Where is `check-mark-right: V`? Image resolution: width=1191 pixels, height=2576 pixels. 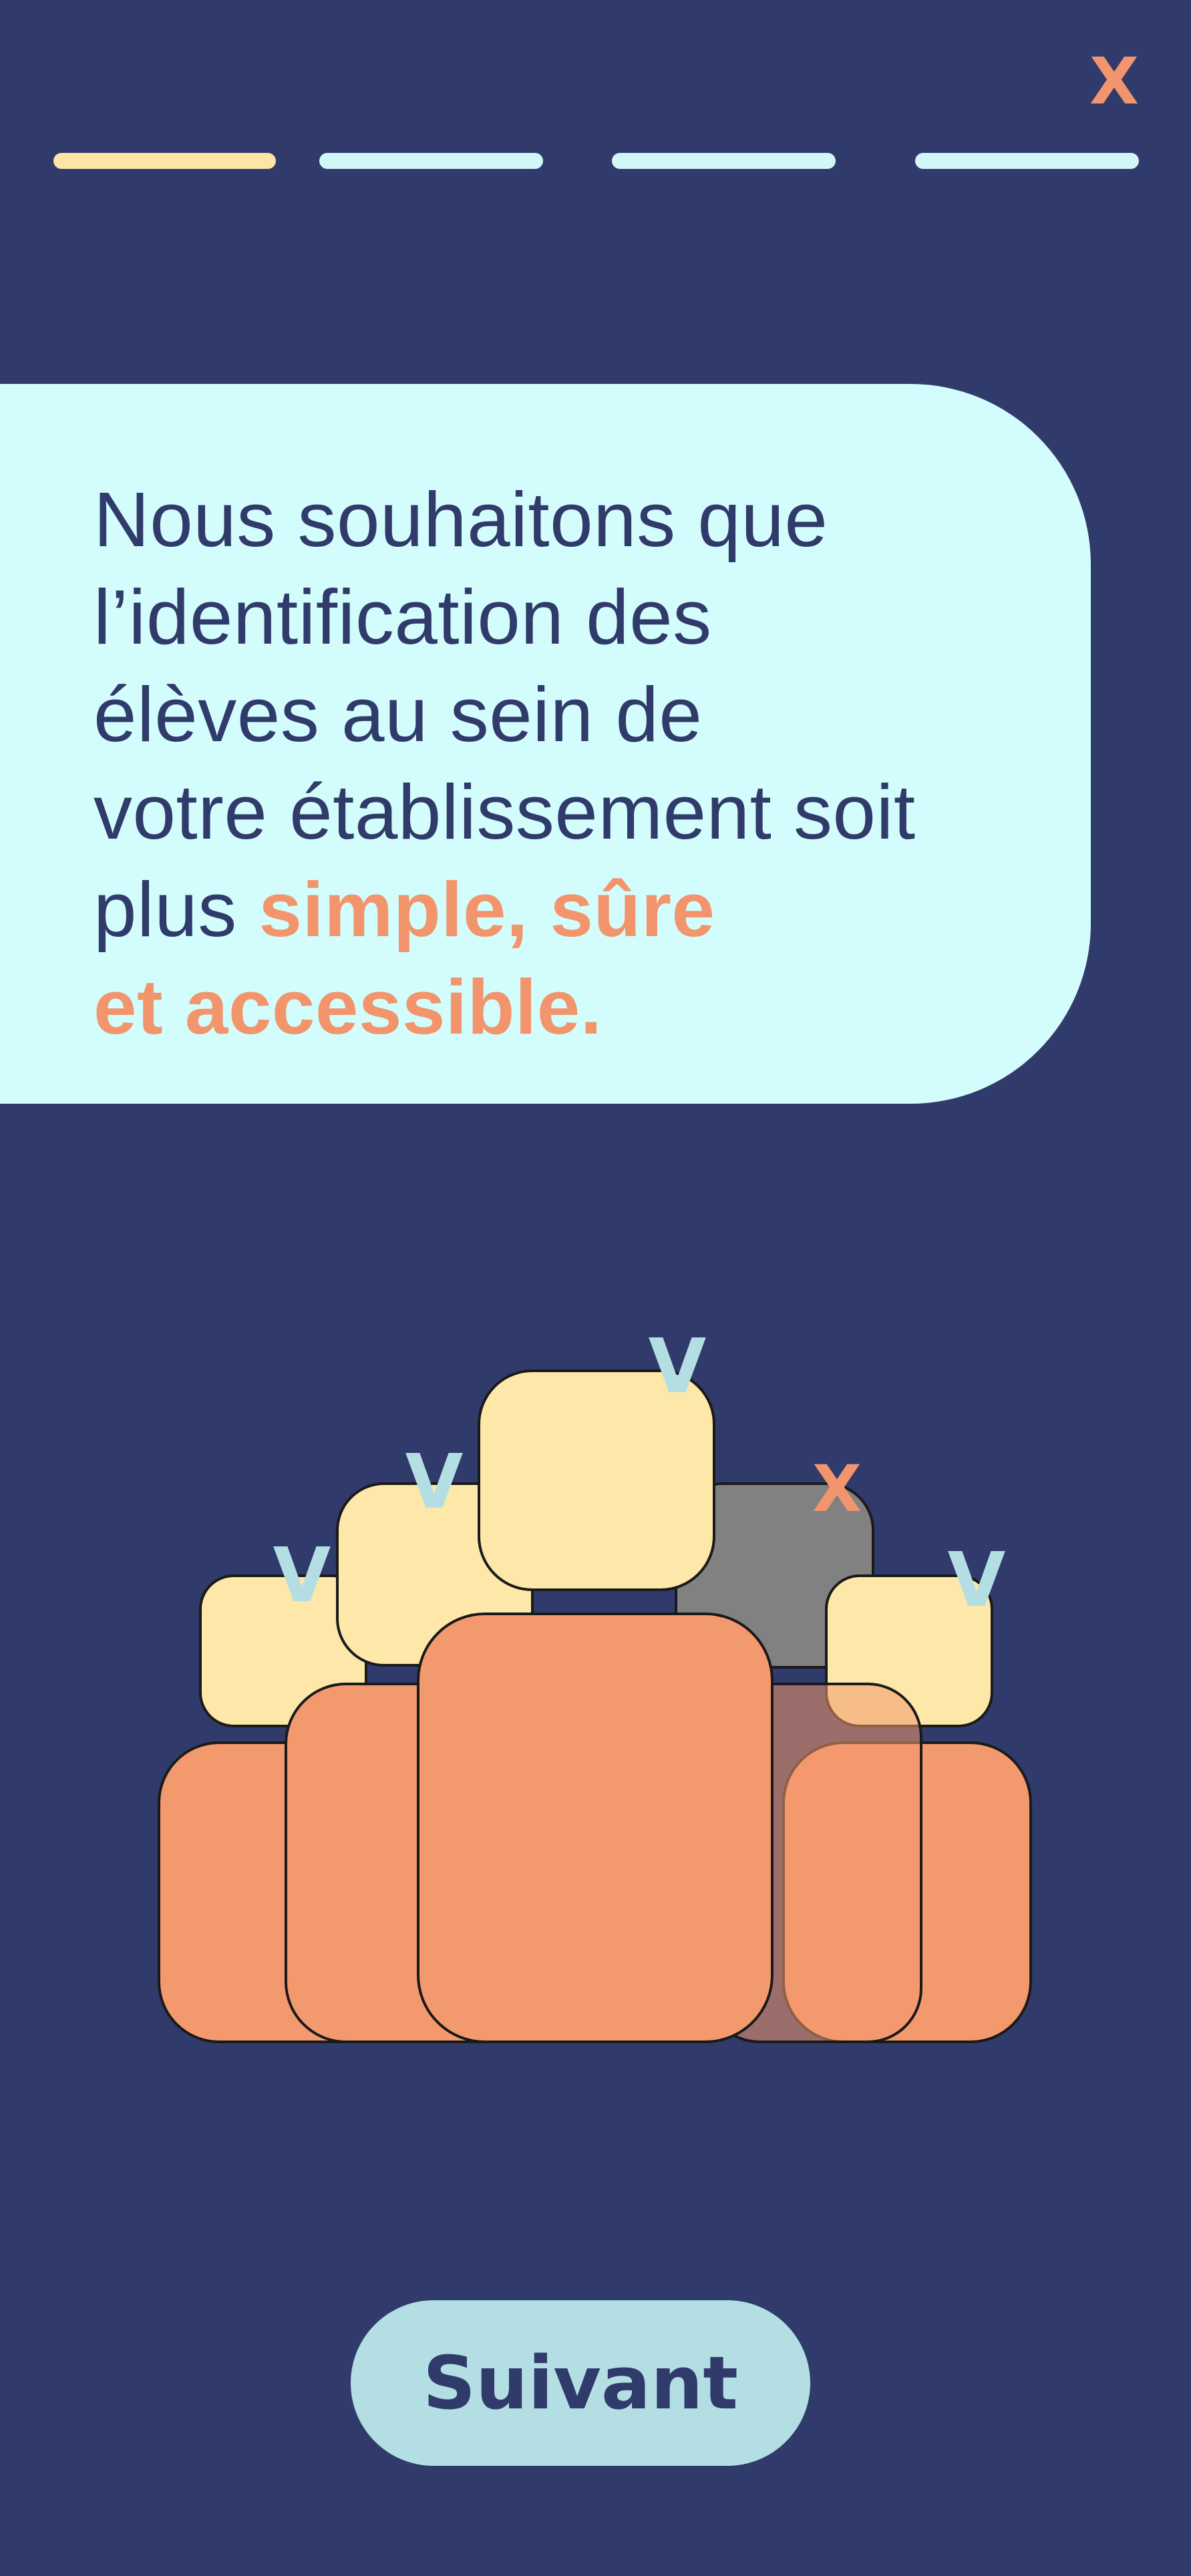
check-mark-right: V is located at coordinates (977, 1580).